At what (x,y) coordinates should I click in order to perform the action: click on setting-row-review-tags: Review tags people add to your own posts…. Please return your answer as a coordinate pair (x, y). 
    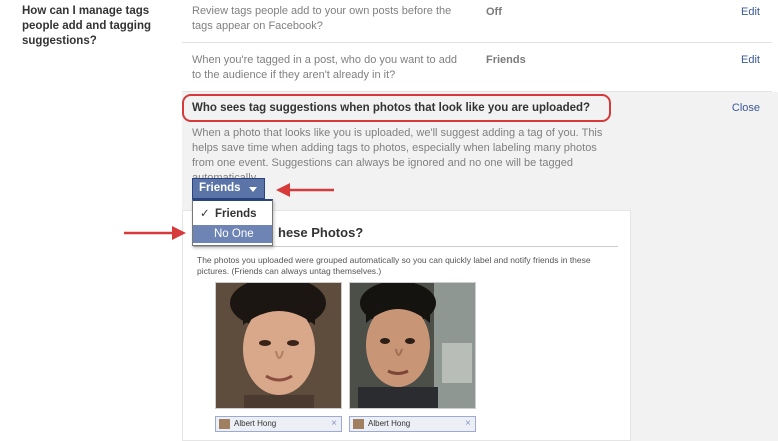
    Looking at the image, I should click on (477, 21).